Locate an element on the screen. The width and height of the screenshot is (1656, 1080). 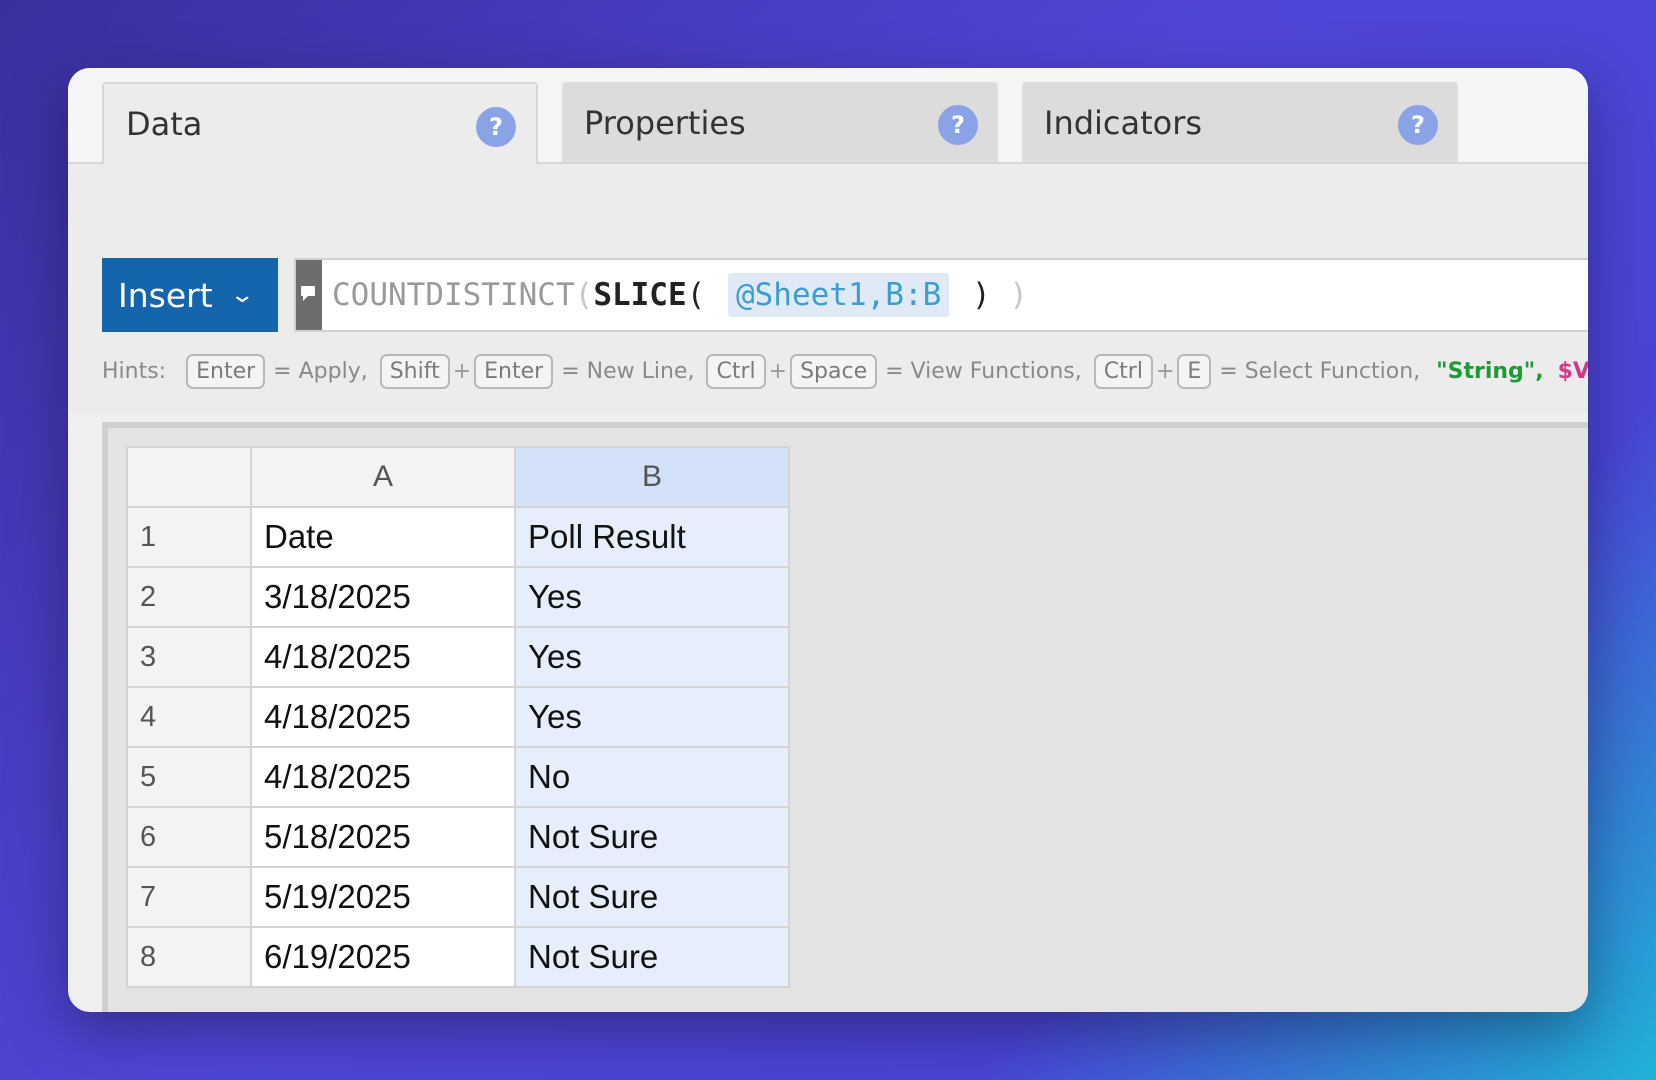
row-header: 1 is located at coordinates (189, 537).